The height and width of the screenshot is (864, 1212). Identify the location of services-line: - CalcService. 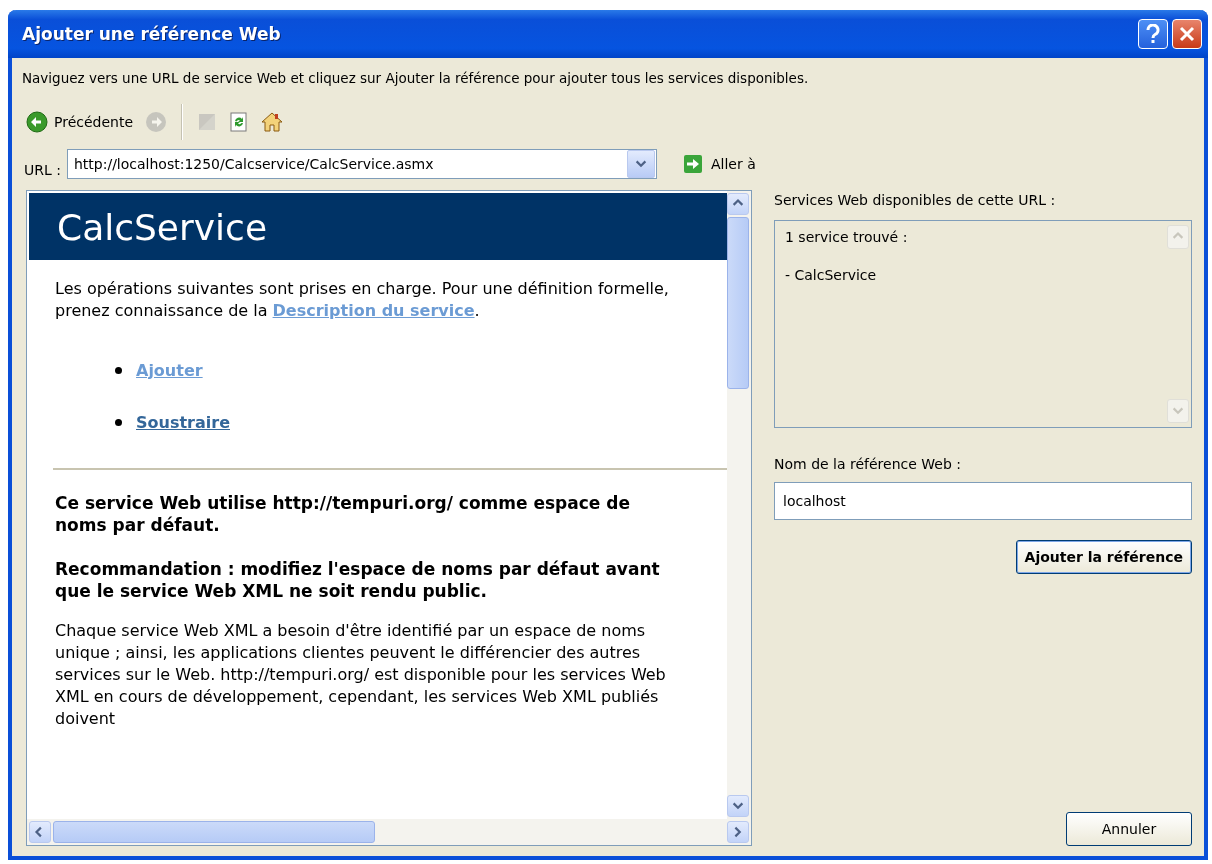
(831, 275).